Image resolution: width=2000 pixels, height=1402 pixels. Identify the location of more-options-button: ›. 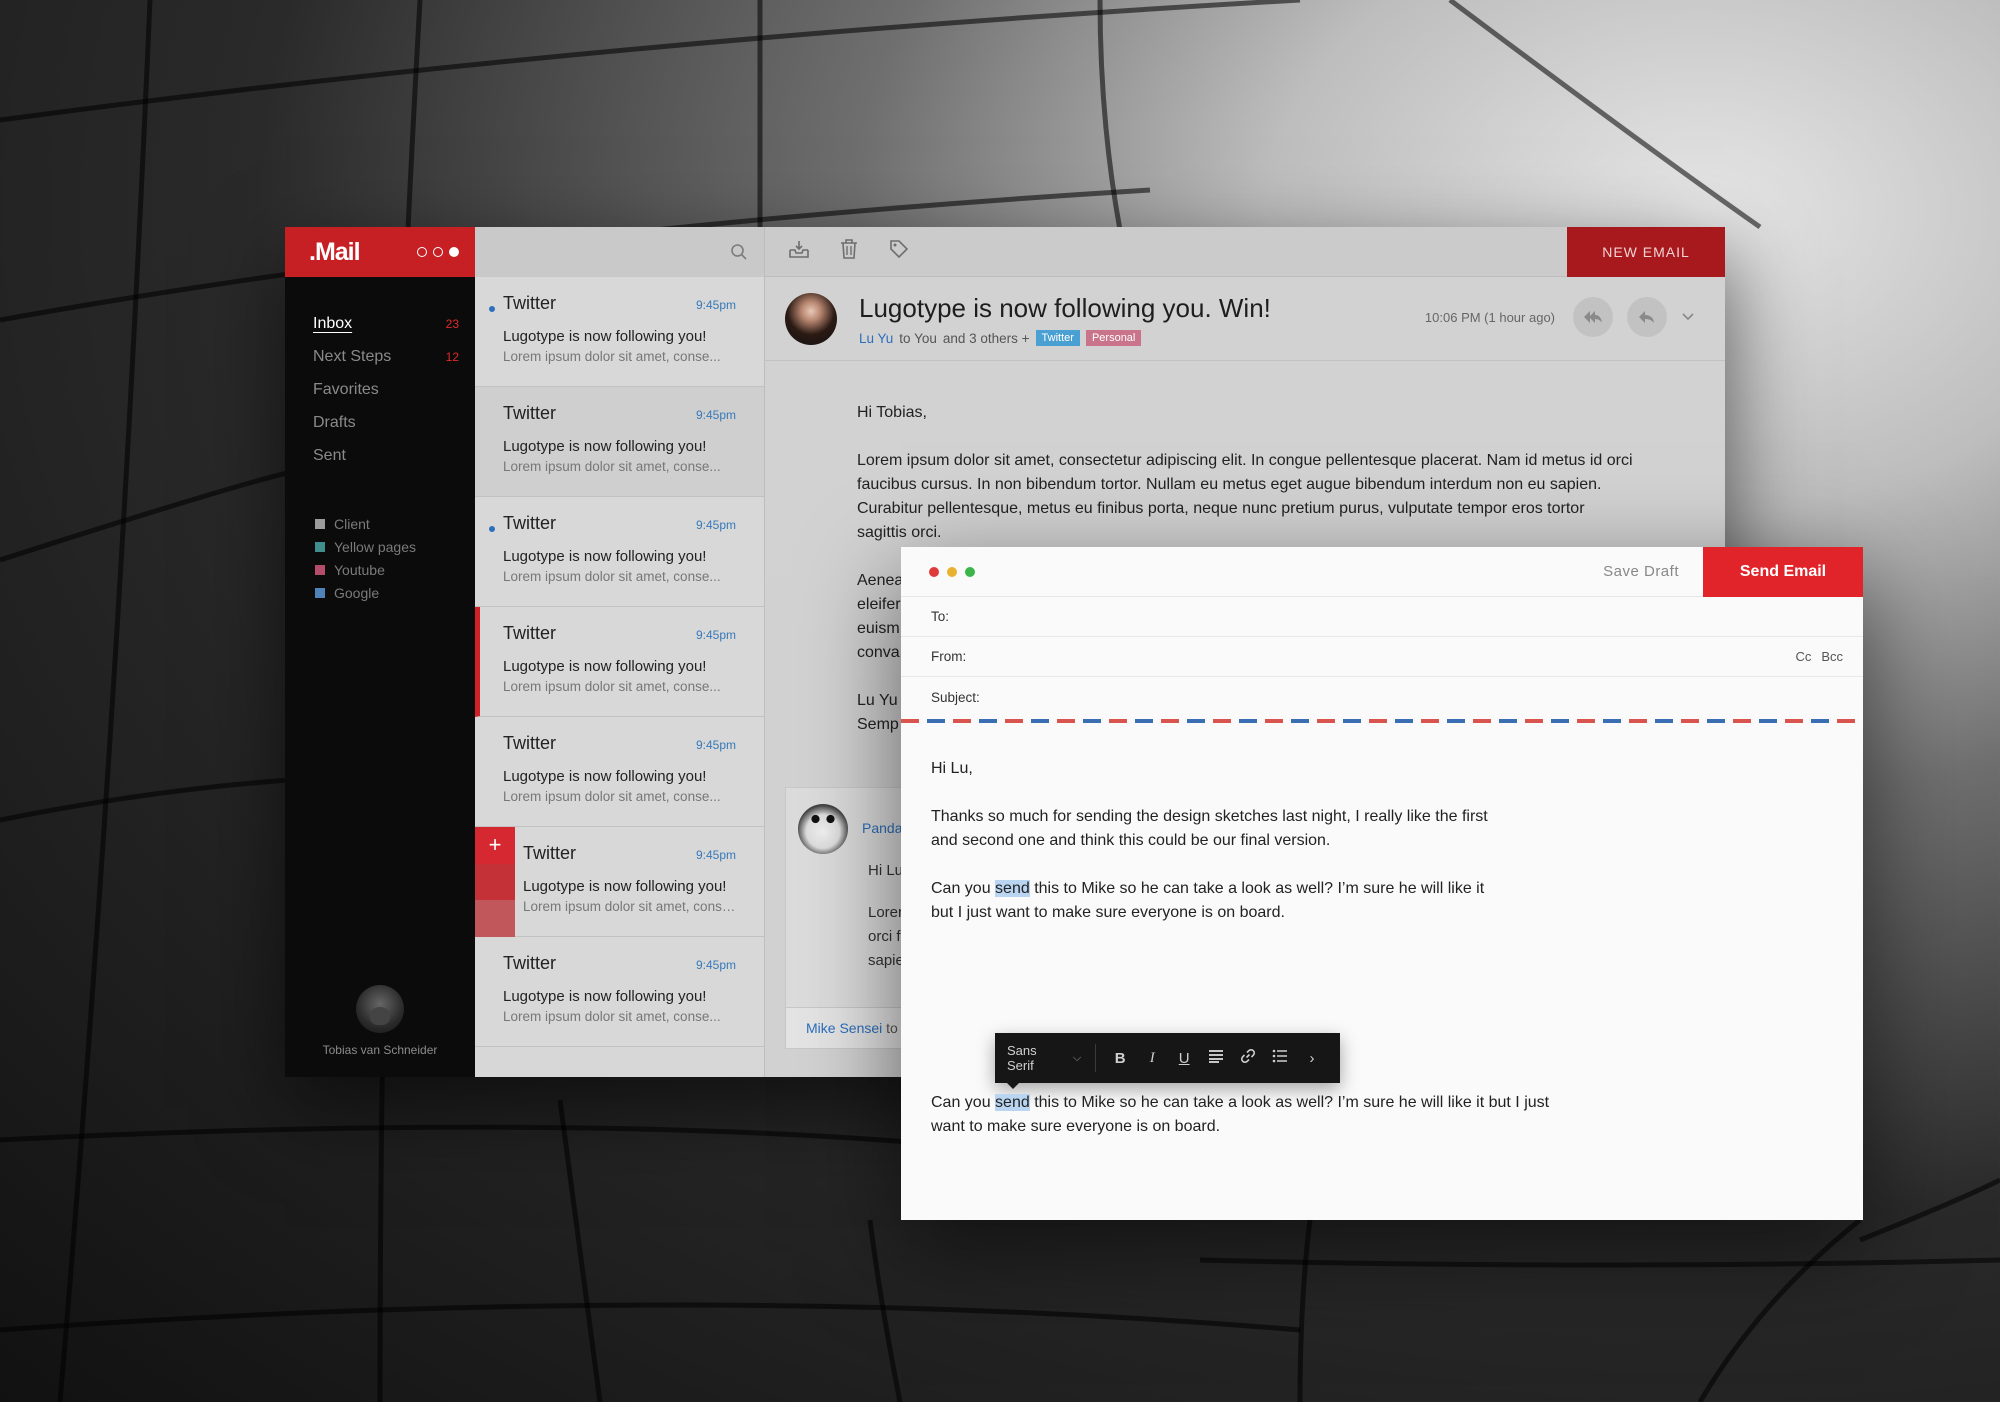
(1312, 1058).